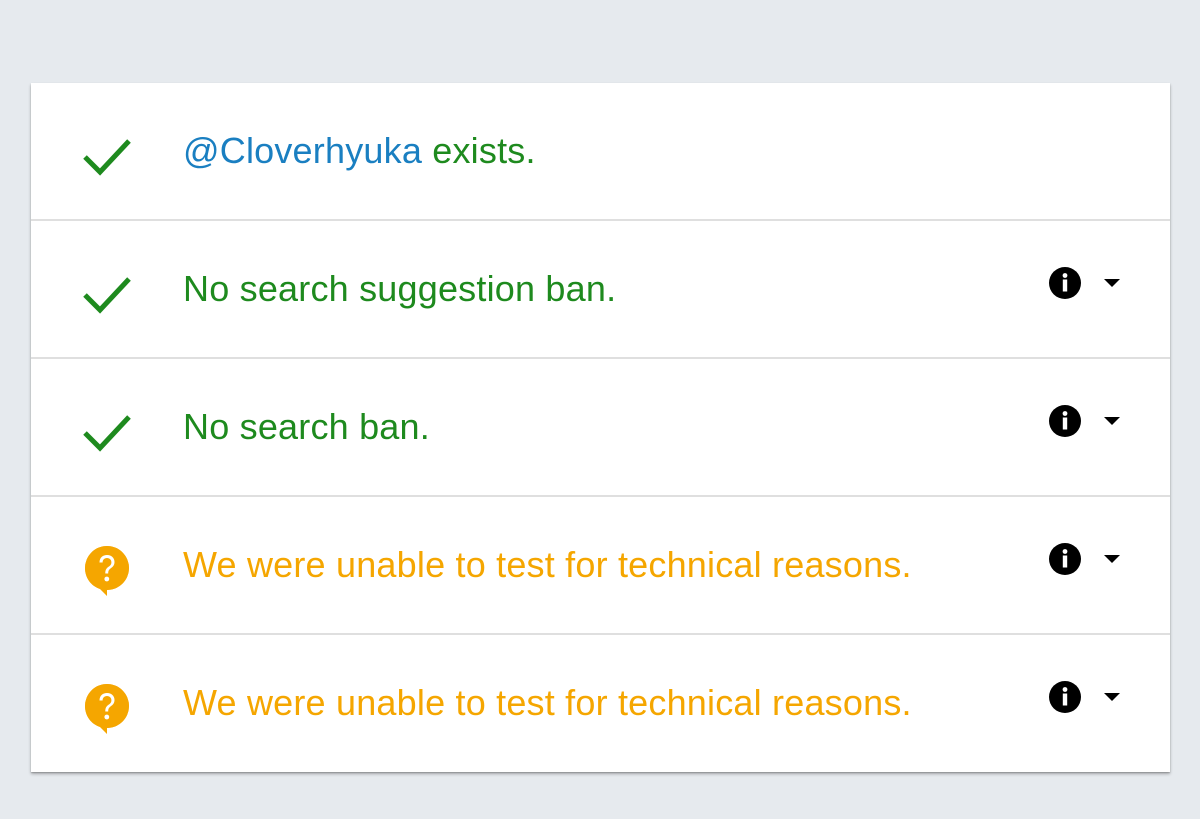 The image size is (1200, 819). Describe the element at coordinates (302, 150) in the screenshot. I see `user-handle-link: @Cloverhyuka` at that location.